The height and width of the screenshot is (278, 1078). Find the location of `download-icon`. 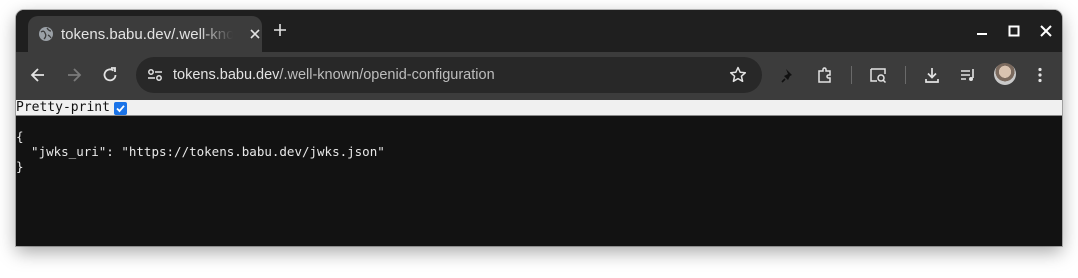

download-icon is located at coordinates (932, 75).